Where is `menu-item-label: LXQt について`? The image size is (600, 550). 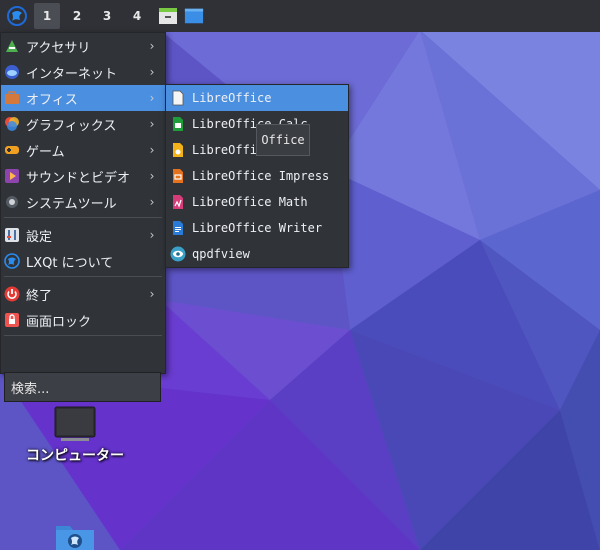
menu-item-label: LXQt について is located at coordinates (70, 263).